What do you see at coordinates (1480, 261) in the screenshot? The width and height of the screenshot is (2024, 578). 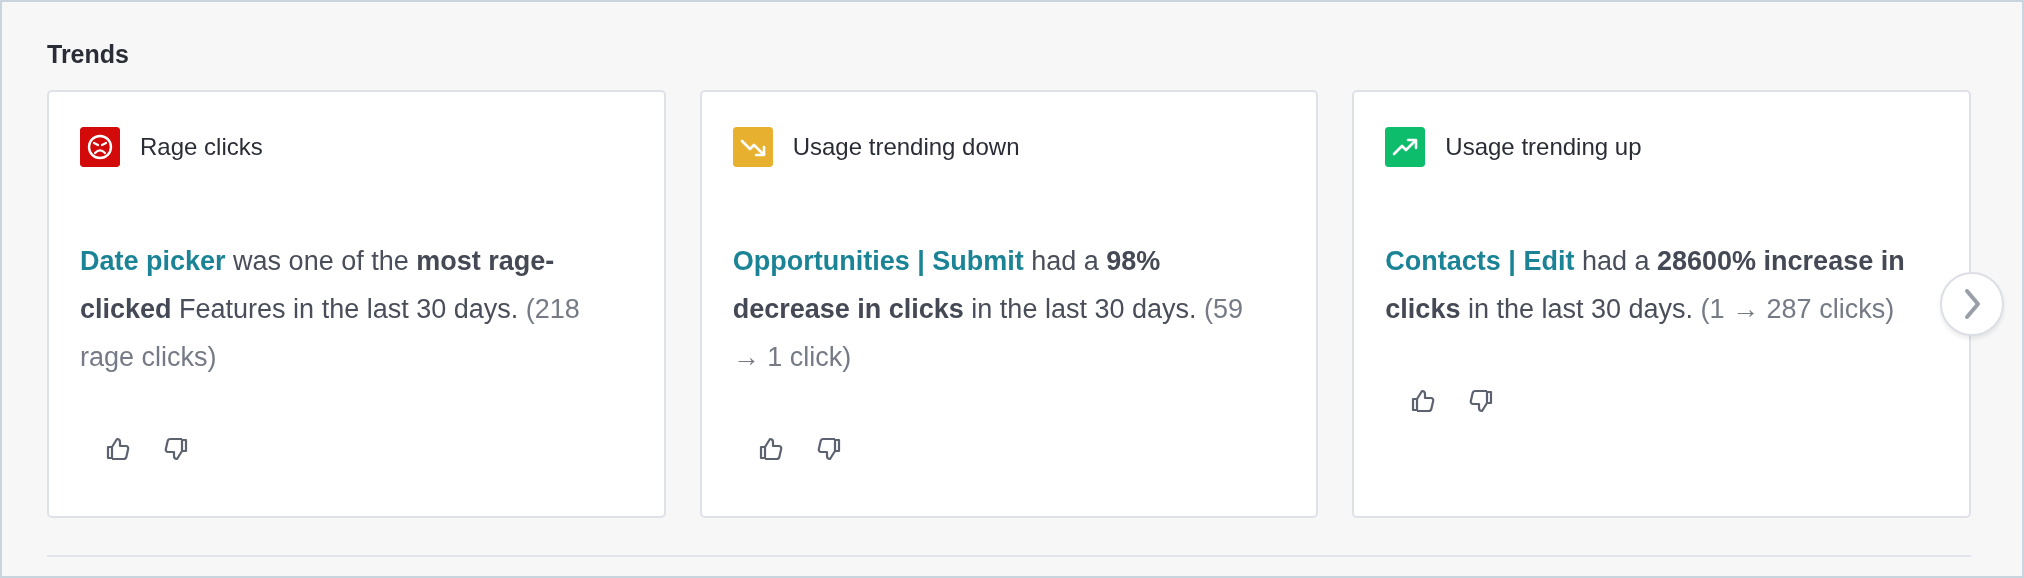 I see `feature-link: Contacts | Edit` at bounding box center [1480, 261].